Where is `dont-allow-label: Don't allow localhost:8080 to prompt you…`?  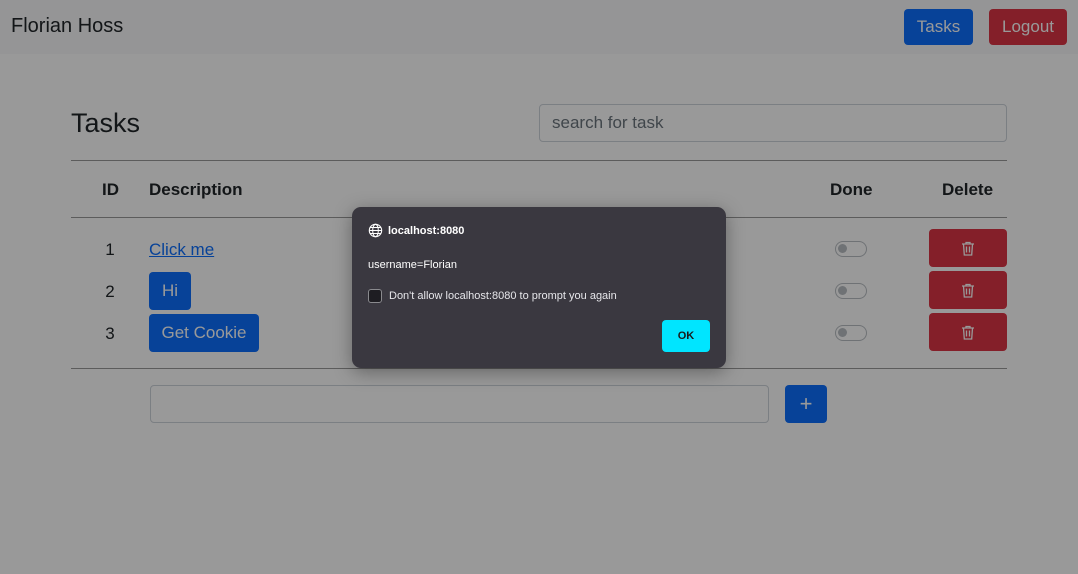 dont-allow-label: Don't allow localhost:8080 to prompt you… is located at coordinates (503, 296).